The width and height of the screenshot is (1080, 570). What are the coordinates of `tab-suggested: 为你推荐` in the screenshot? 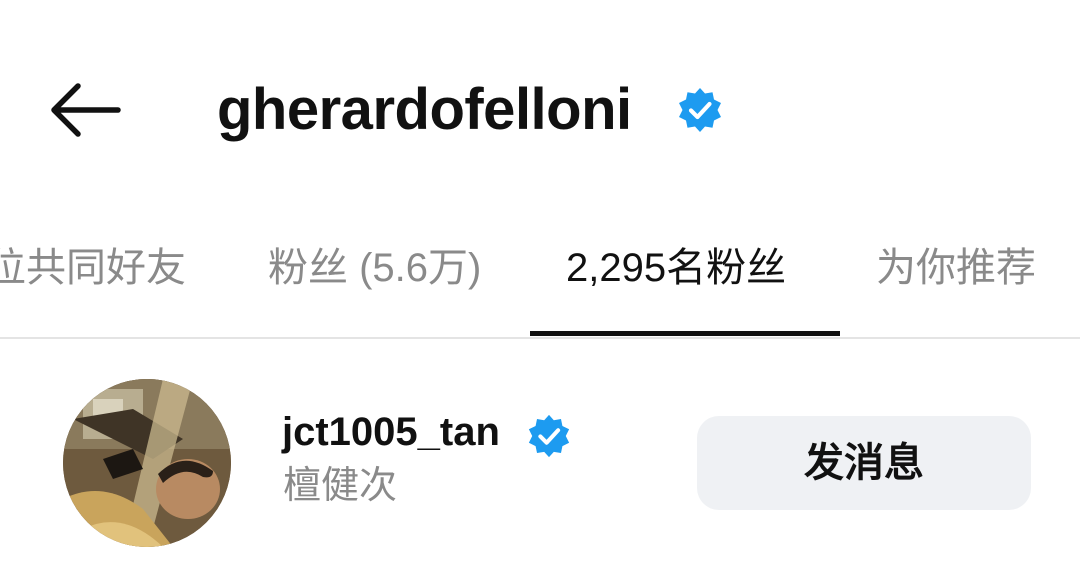 It's located at (956, 268).